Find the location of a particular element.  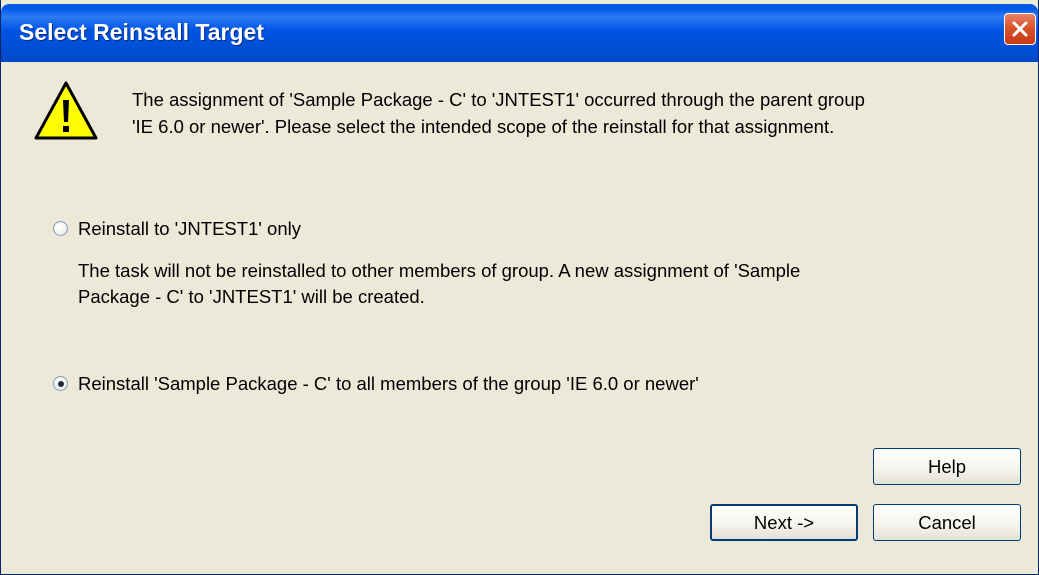

option-reinstall-only-label: Reinstall to 'JNTEST1' only is located at coordinates (189, 228).